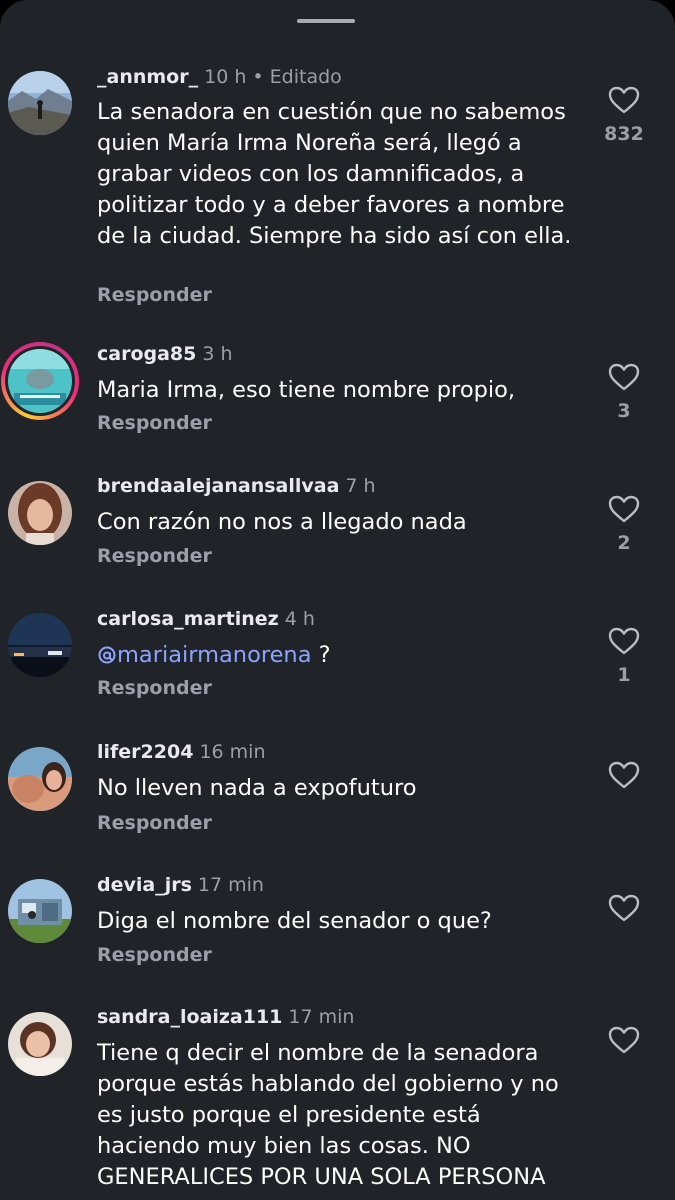 This screenshot has width=675, height=1200. I want to click on username: brendaalejanansallvaa, so click(218, 486).